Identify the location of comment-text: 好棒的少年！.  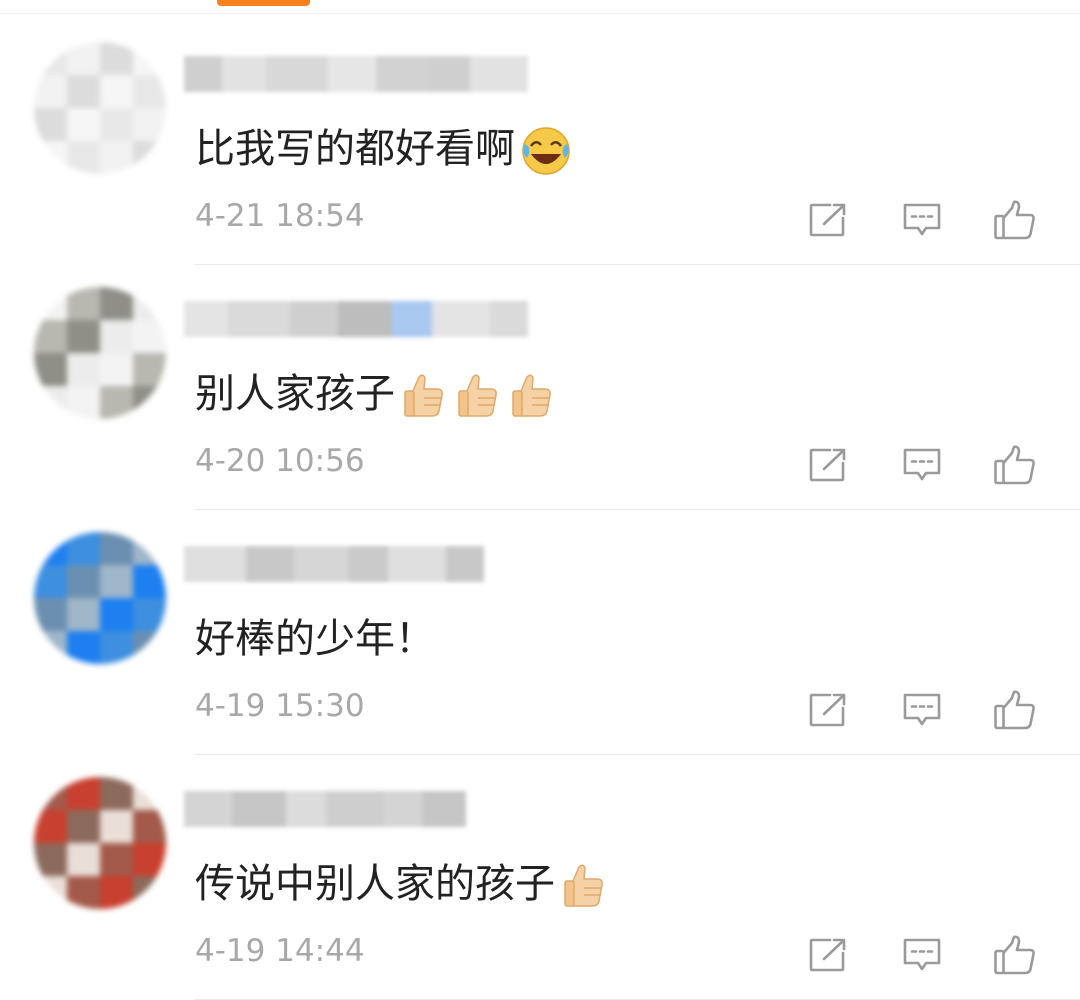
(315, 639).